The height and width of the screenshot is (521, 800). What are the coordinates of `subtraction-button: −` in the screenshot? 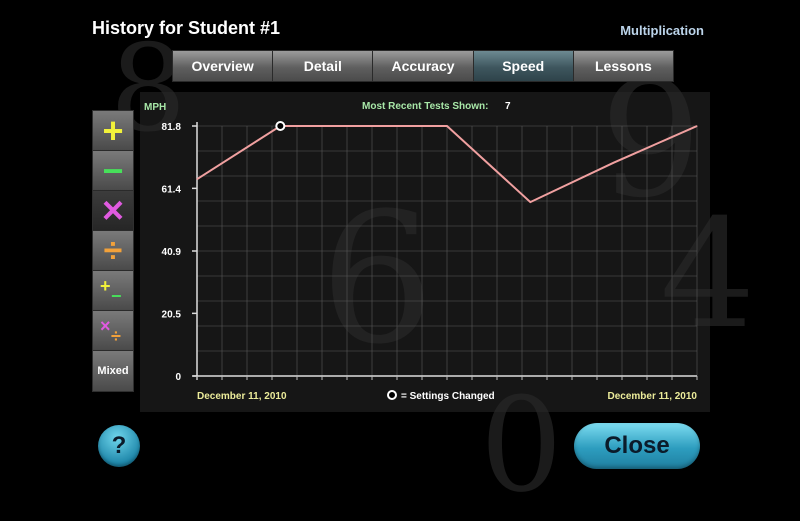 It's located at (113, 171).